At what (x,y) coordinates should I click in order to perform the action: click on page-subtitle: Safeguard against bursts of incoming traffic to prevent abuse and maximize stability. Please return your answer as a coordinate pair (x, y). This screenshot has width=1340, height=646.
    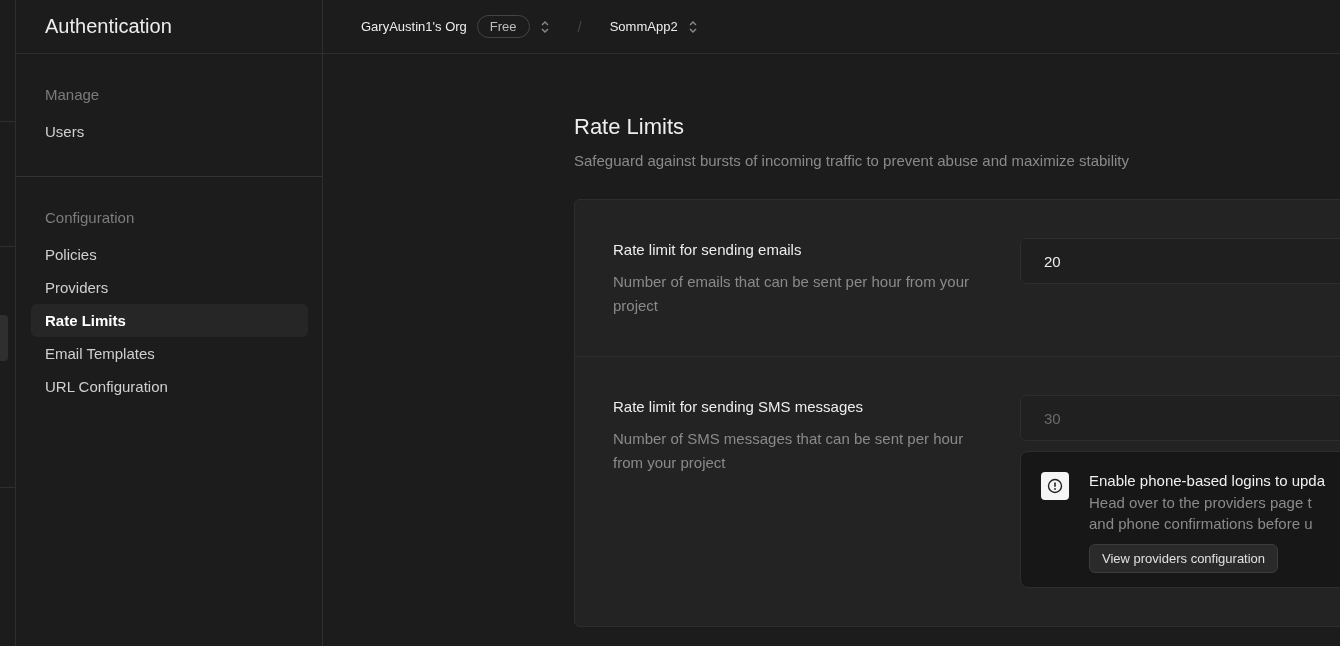
    Looking at the image, I should click on (852, 160).